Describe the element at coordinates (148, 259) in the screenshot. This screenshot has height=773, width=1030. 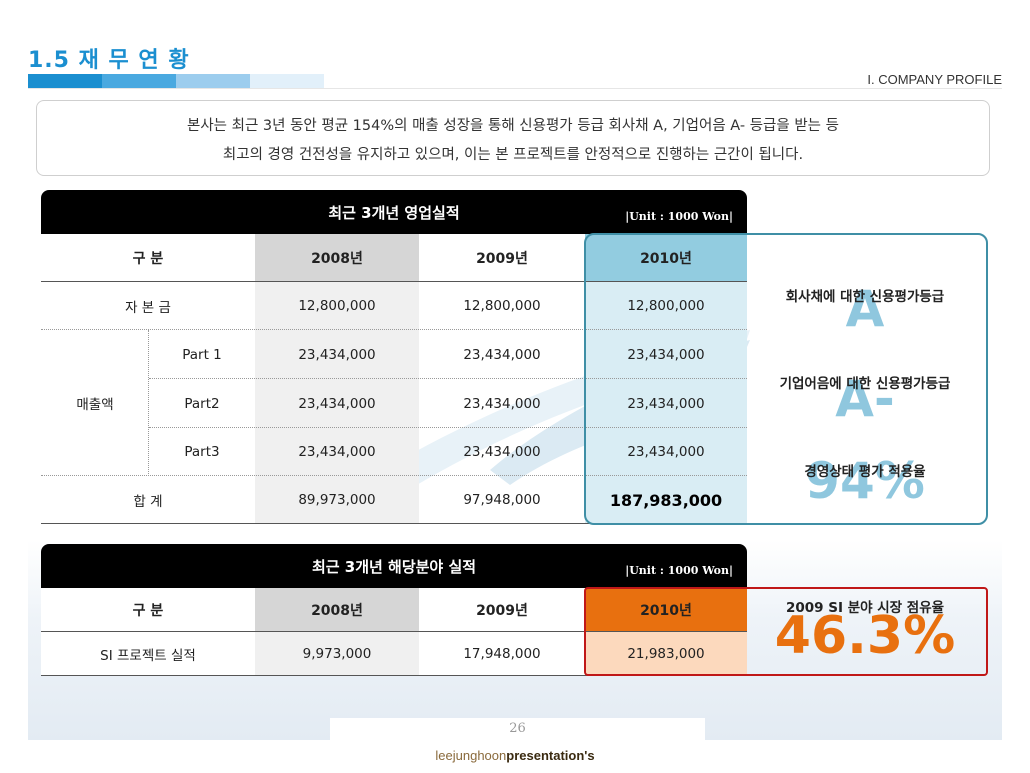
I see `table1-col-label: 구 분` at that location.